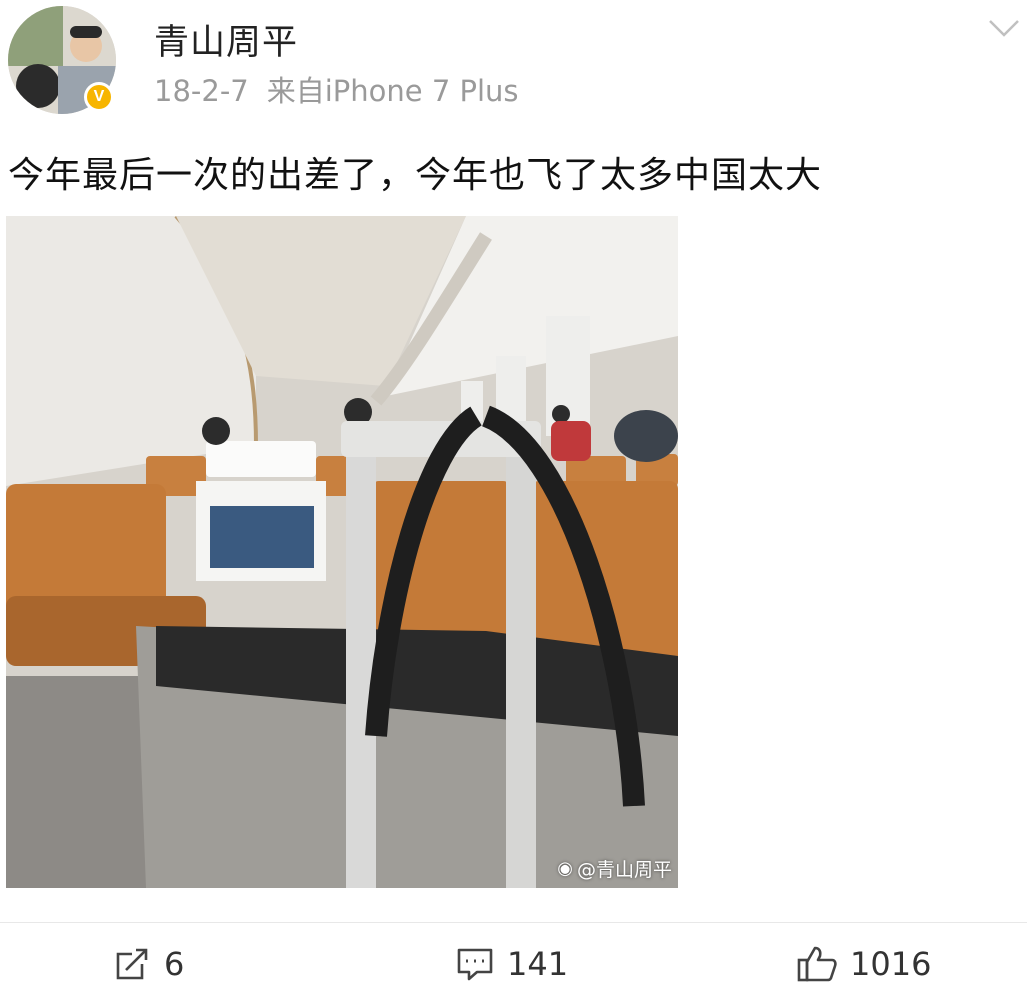  I want to click on weibo-icon: ◉, so click(565, 868).